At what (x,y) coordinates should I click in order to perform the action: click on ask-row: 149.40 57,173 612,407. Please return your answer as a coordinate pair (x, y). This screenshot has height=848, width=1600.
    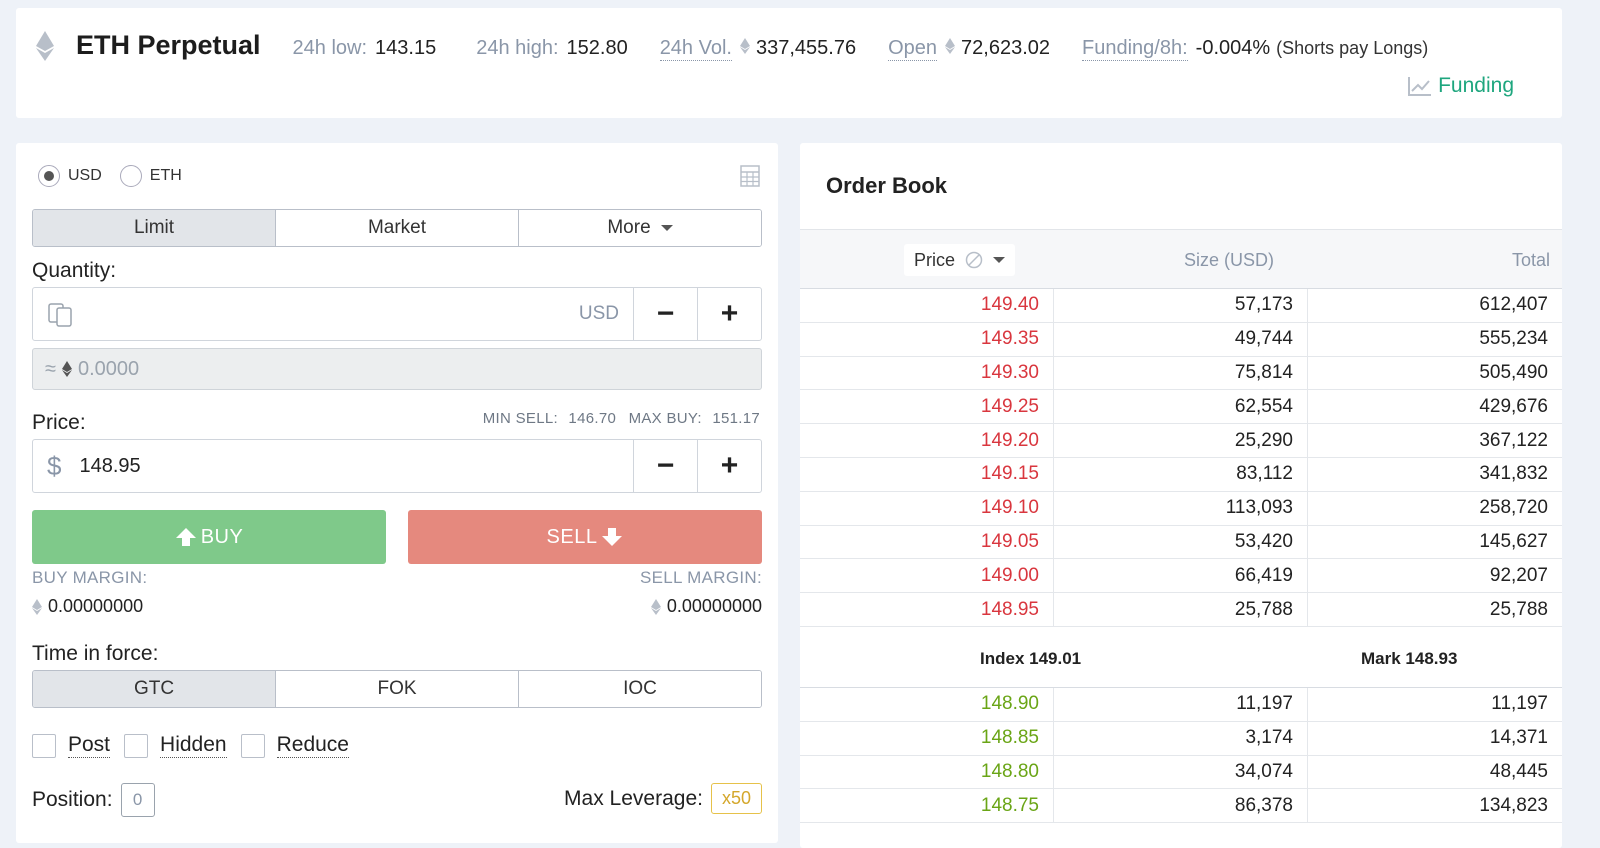
    Looking at the image, I should click on (1181, 306).